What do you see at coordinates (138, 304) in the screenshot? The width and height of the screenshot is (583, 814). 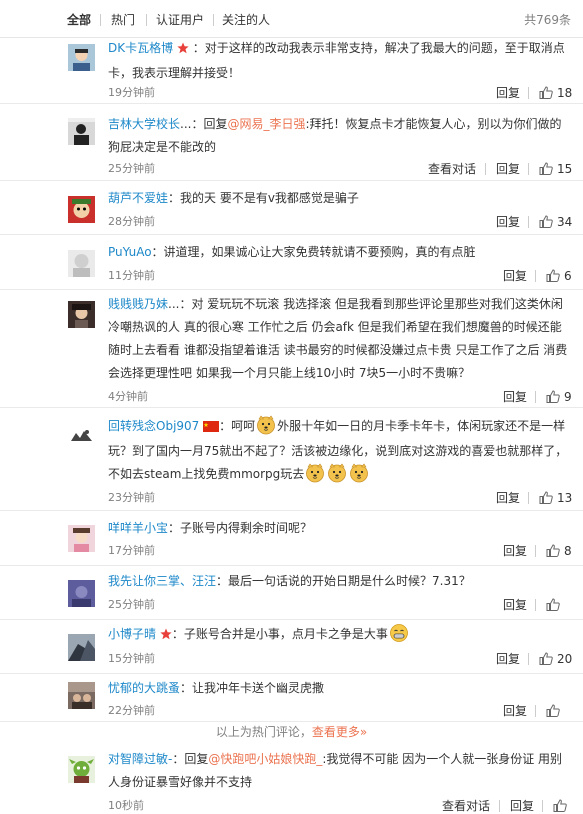 I see `username: 贱贱贱乃妹` at bounding box center [138, 304].